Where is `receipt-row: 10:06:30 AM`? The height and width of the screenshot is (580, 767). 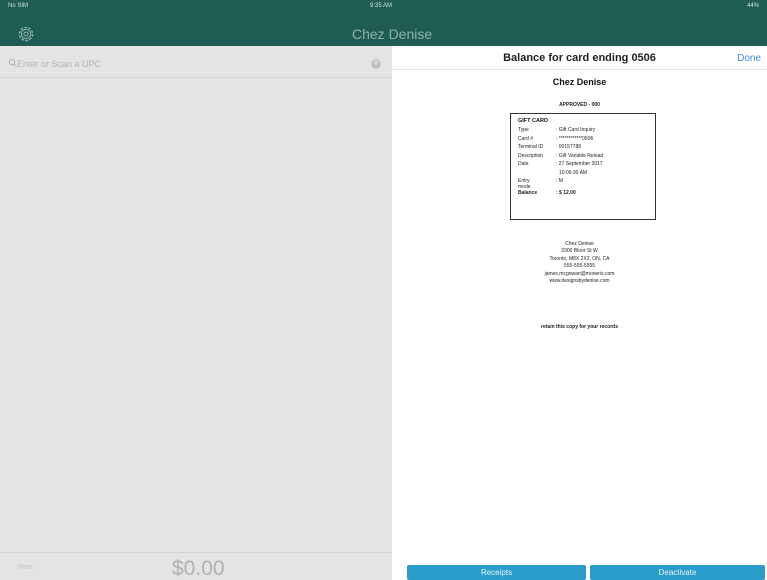
receipt-row: 10:06:30 AM is located at coordinates (583, 174).